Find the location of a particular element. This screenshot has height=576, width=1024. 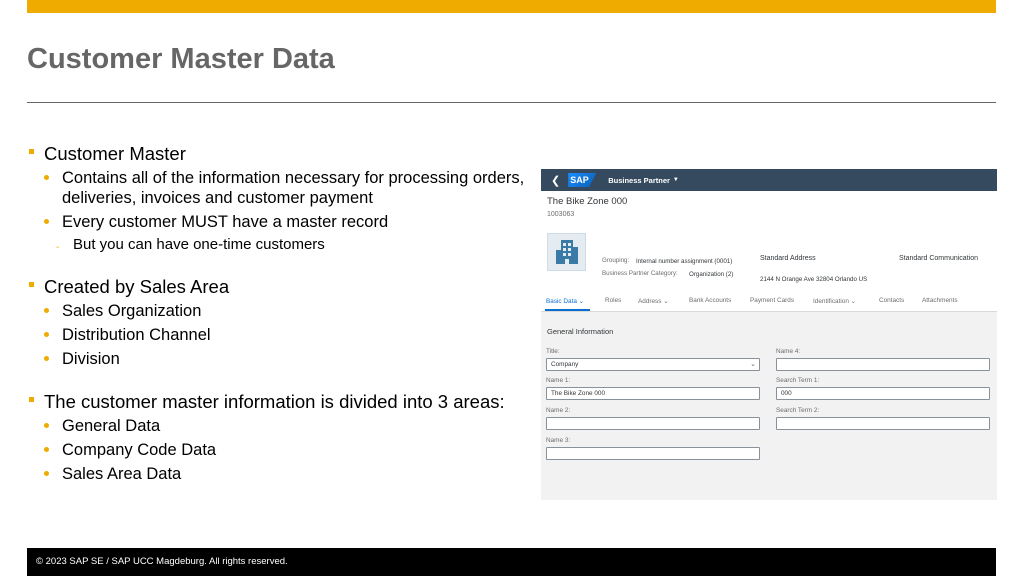

title-label: Title: is located at coordinates (553, 351).